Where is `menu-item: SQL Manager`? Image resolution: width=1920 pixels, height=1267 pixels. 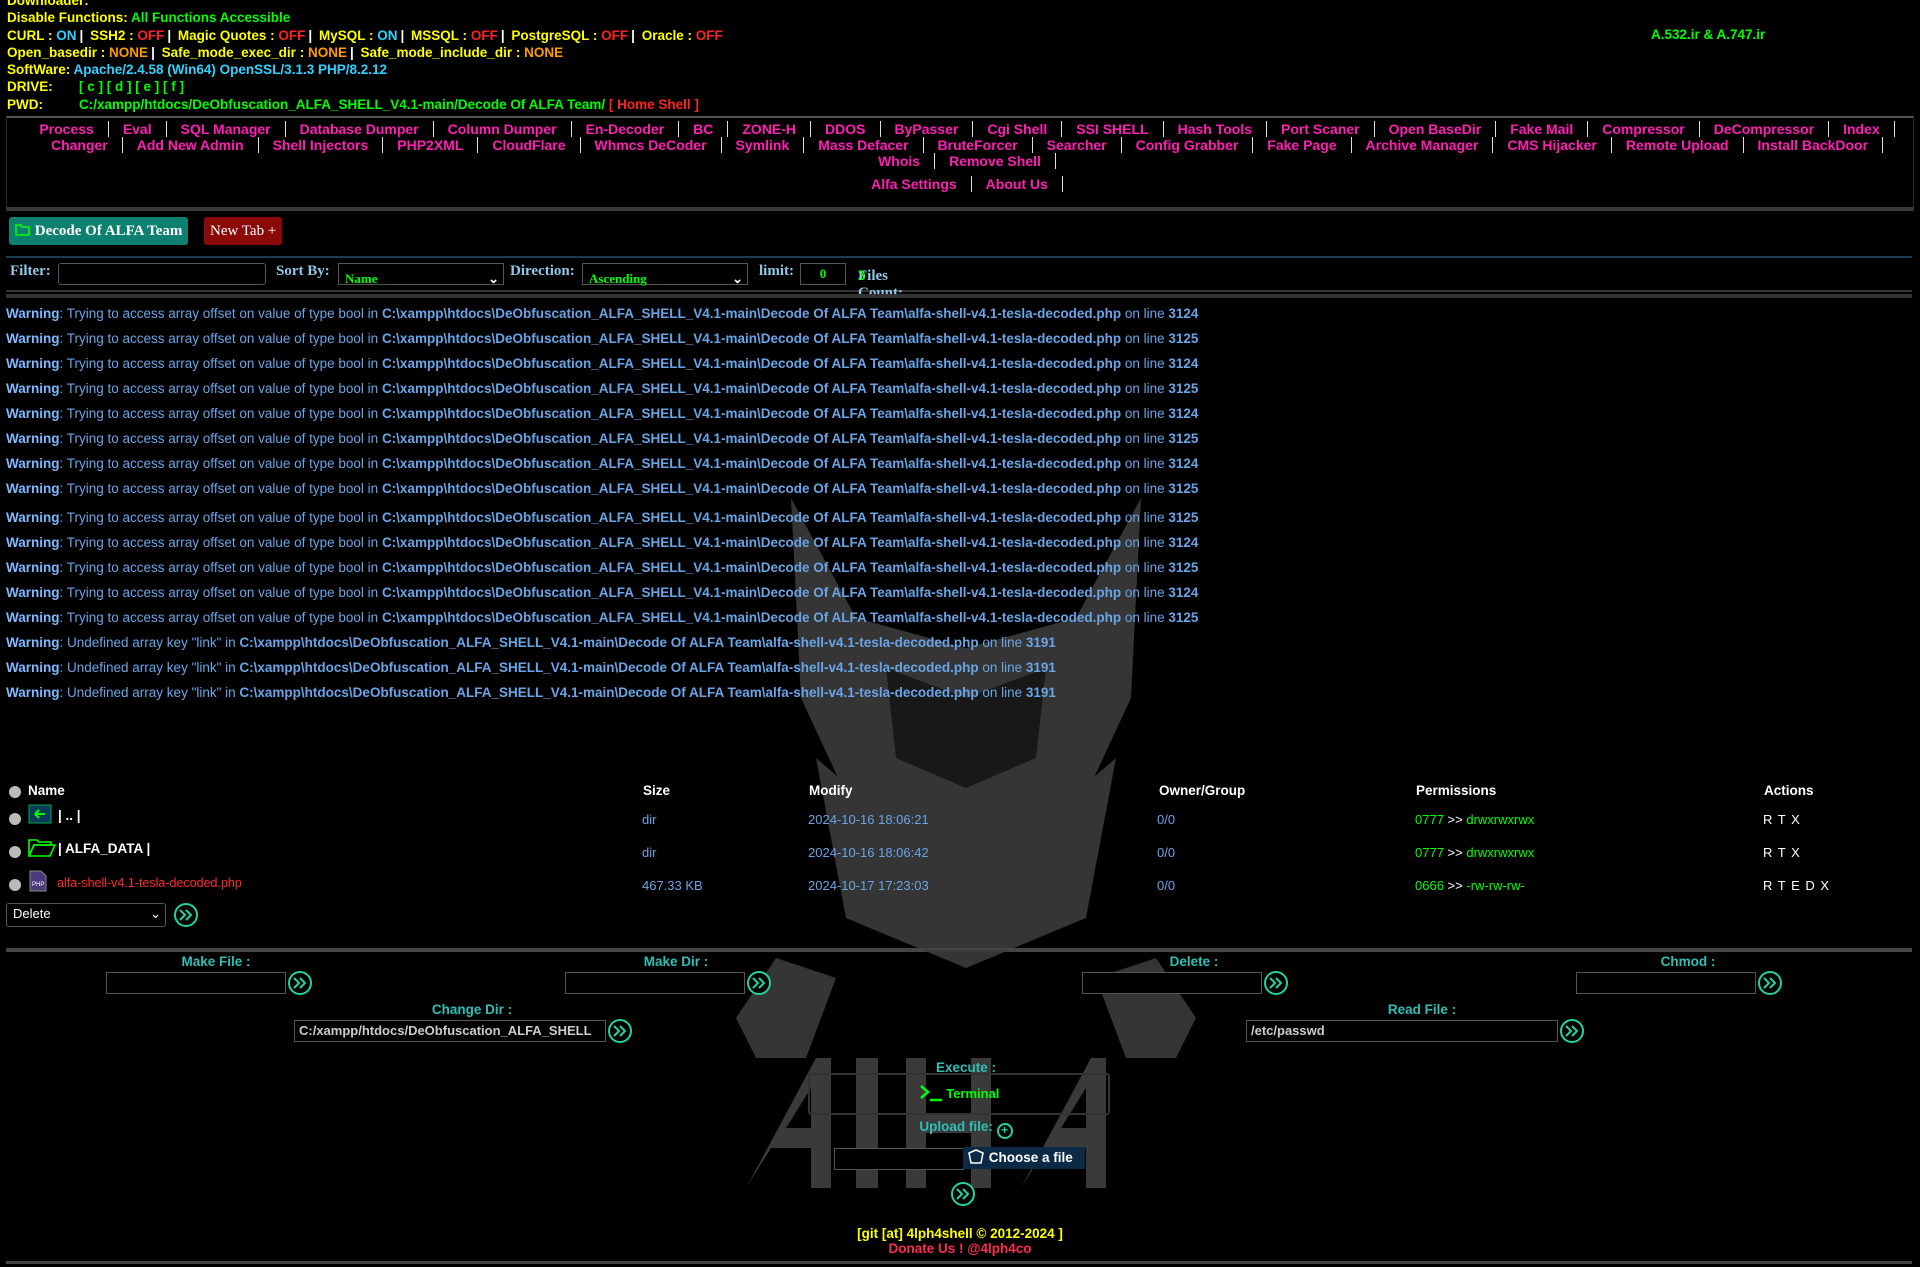 menu-item: SQL Manager is located at coordinates (226, 129).